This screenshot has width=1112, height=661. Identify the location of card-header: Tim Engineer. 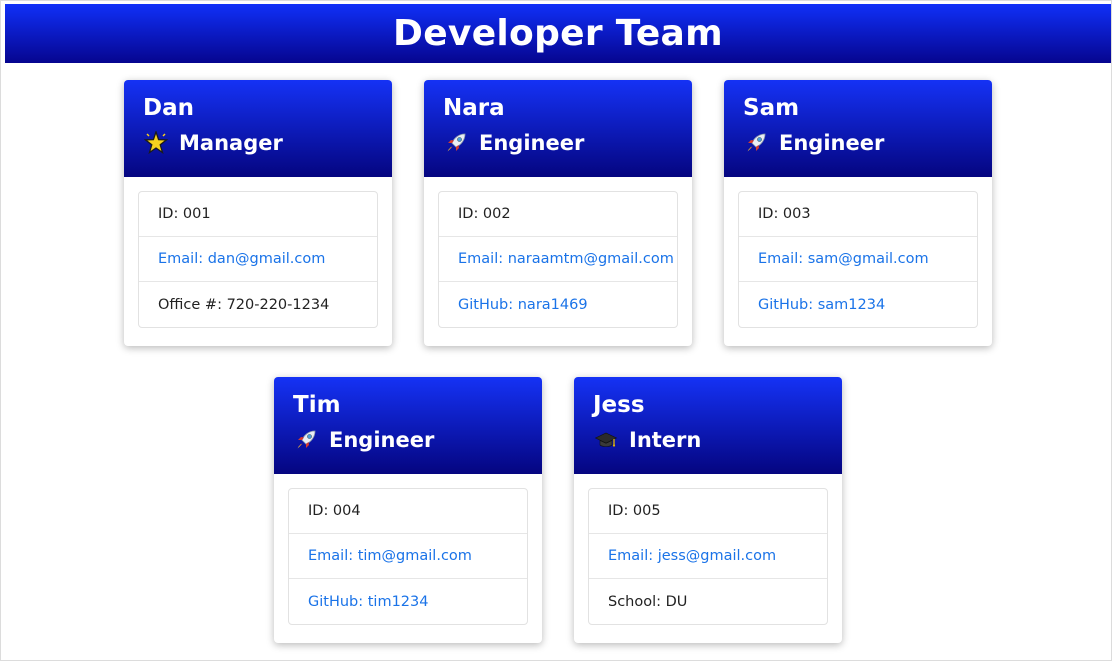
(408, 425).